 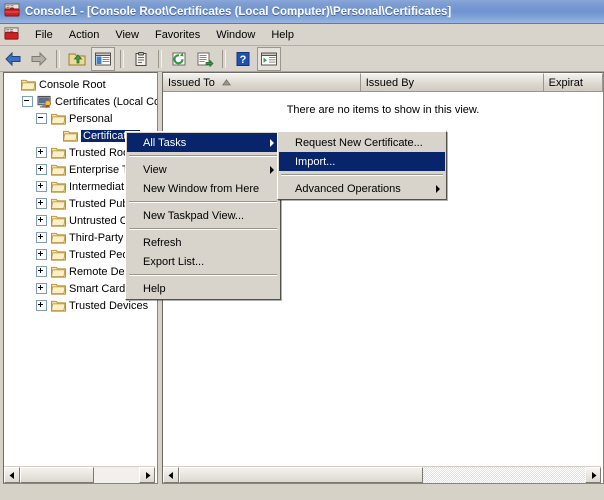 I want to click on list-column-label: Expirat, so click(x=565, y=82).